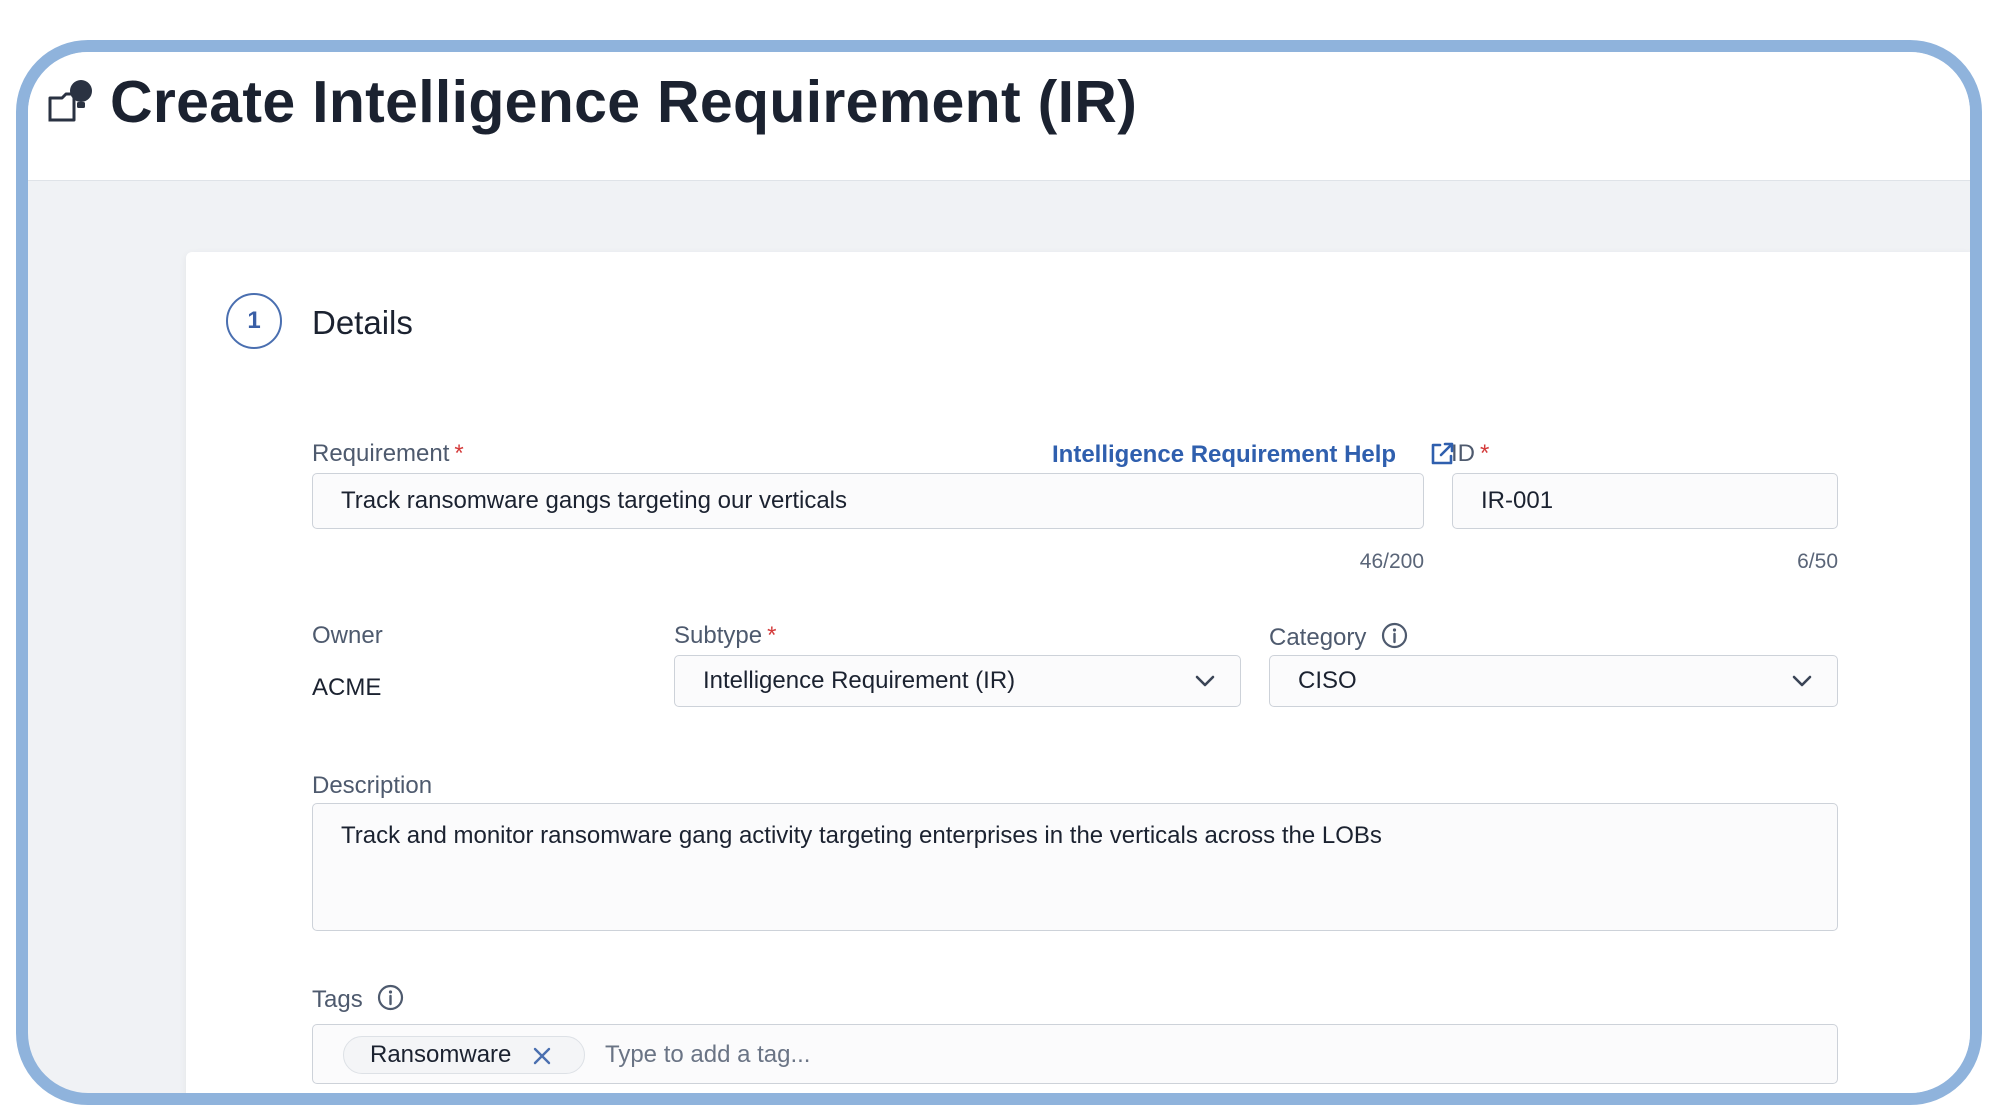 This screenshot has height=1113, width=2000. I want to click on owner-value: ACME, so click(347, 687).